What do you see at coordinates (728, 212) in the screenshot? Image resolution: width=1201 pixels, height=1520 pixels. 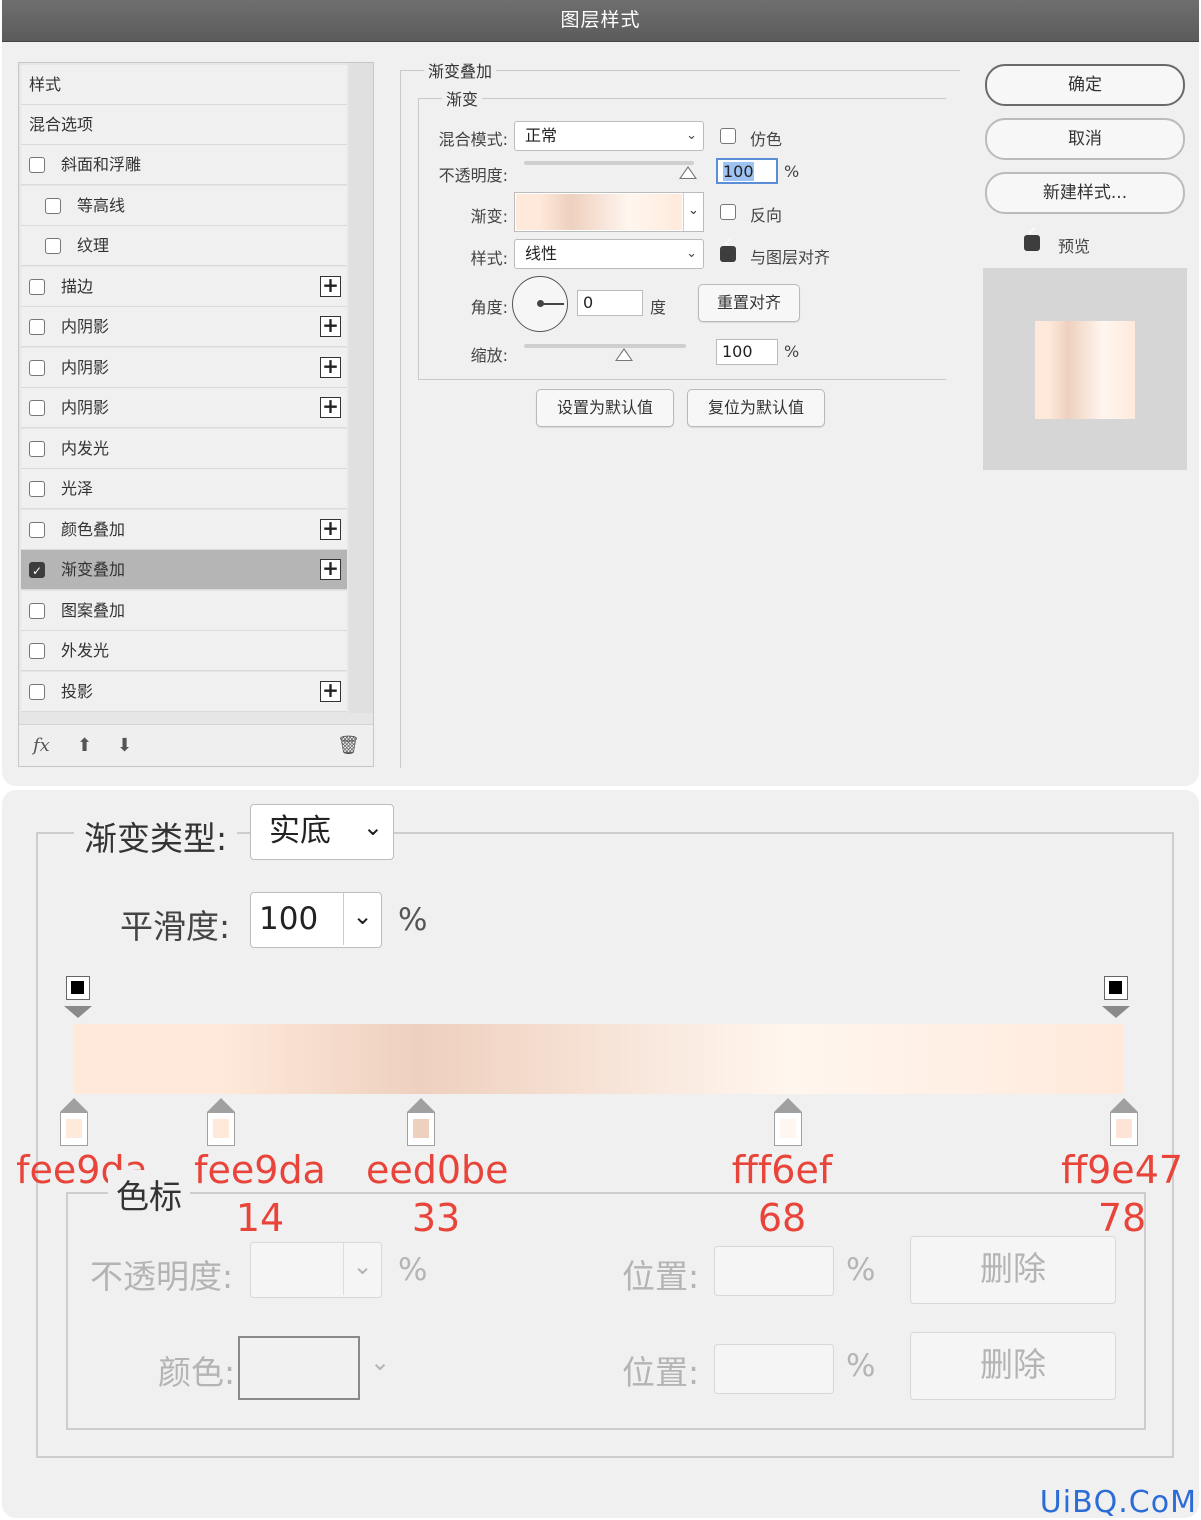 I see `reverse-checkbox` at bounding box center [728, 212].